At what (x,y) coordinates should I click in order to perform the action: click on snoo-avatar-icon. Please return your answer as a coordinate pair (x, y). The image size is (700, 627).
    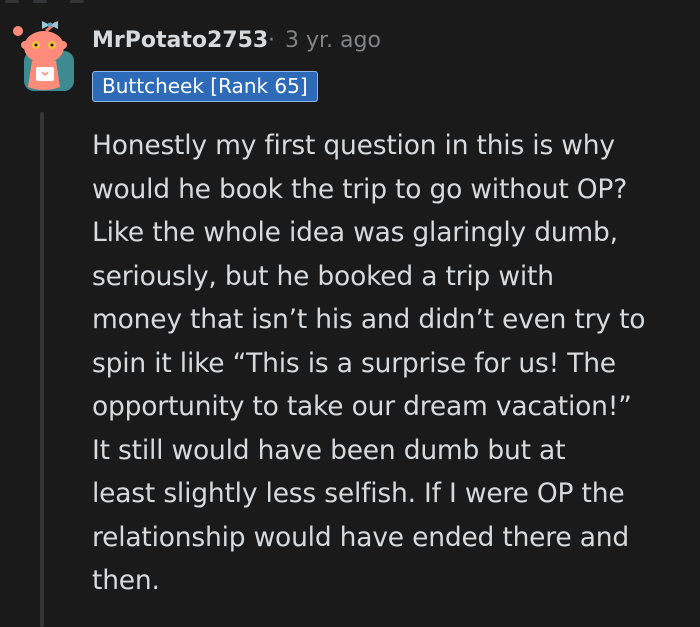
    Looking at the image, I should click on (45, 55).